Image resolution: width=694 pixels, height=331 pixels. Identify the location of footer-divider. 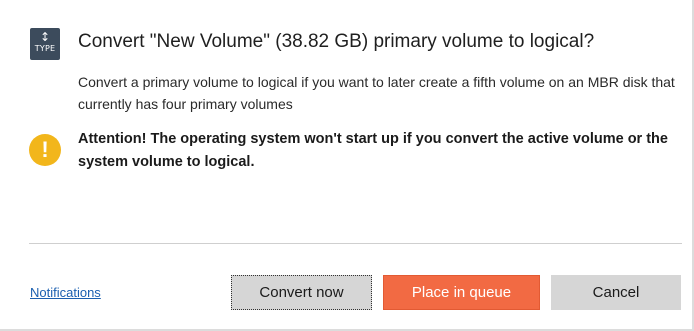
(355, 243).